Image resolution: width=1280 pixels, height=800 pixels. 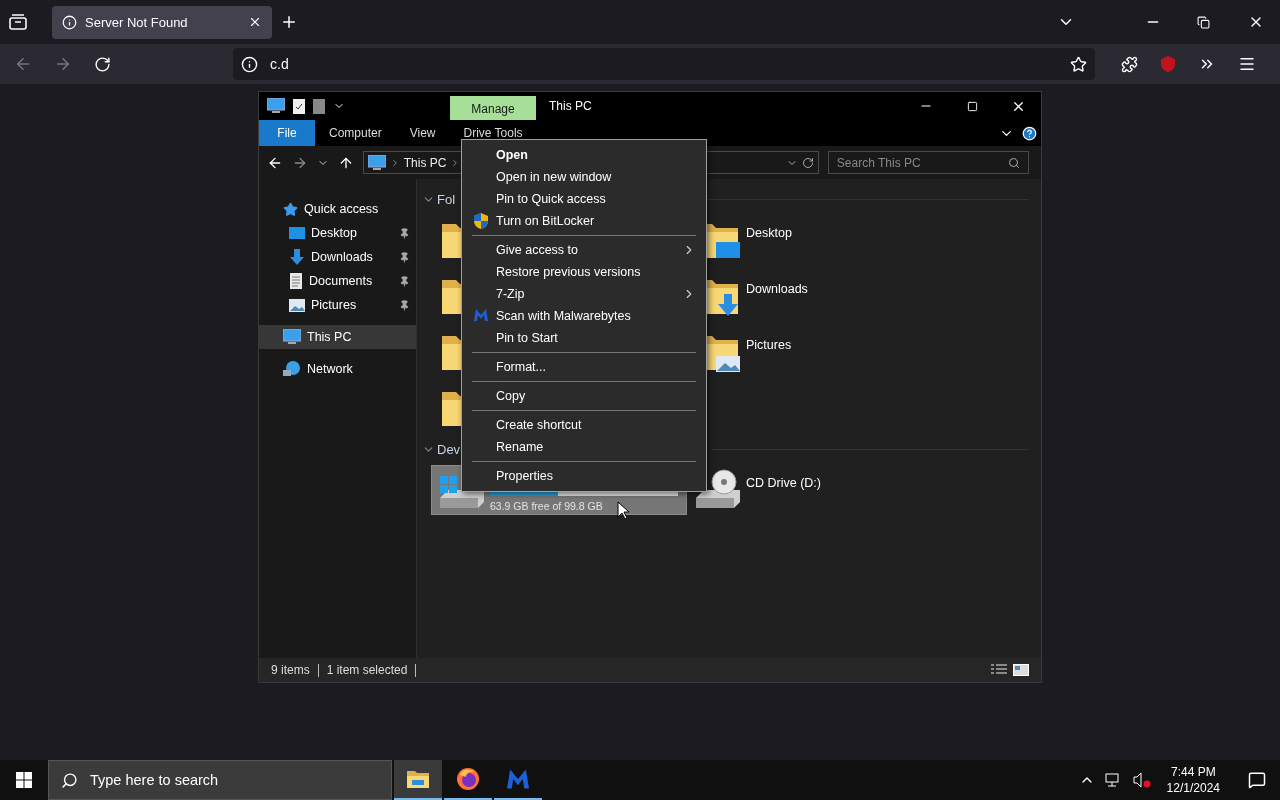 I want to click on group-header: Fol, so click(x=446, y=199).